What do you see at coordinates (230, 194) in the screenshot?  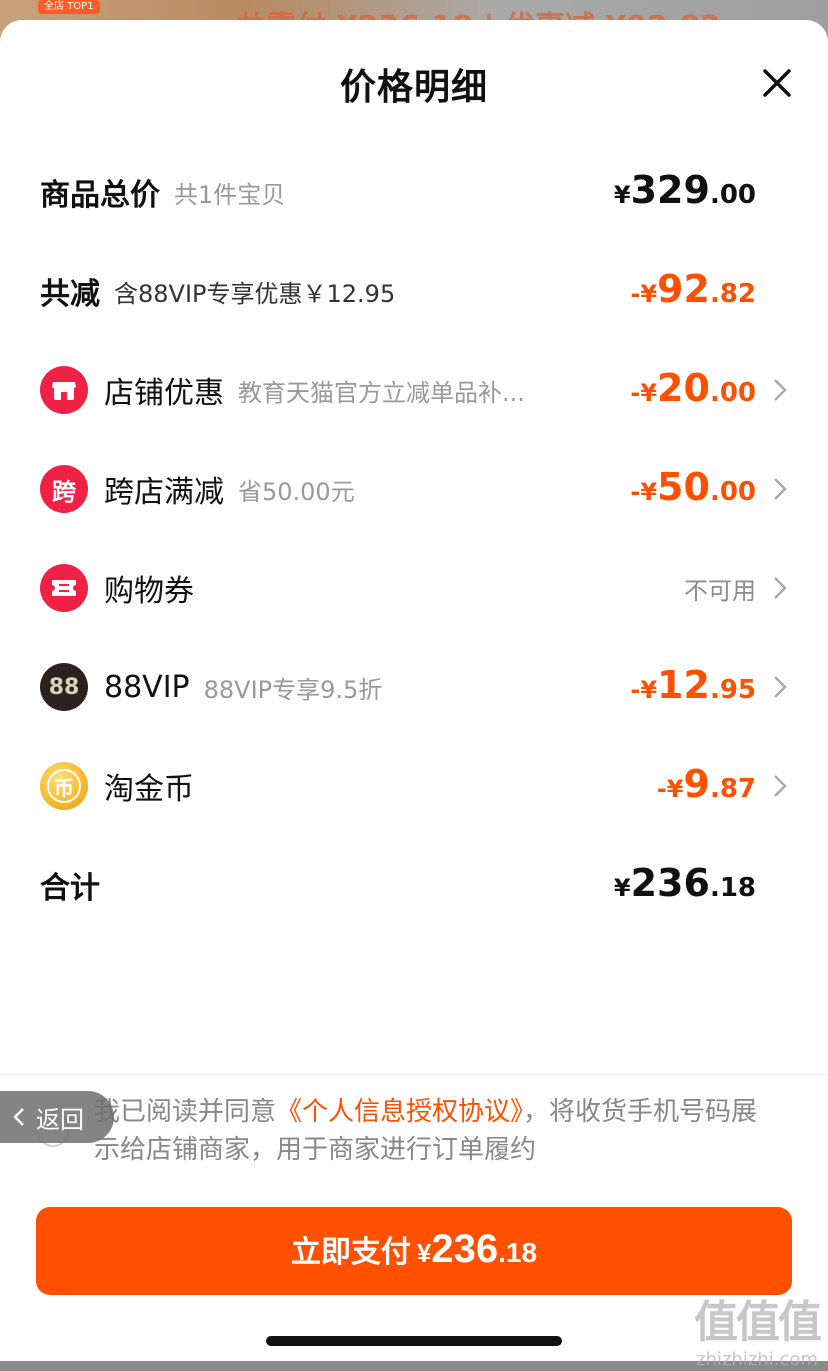 I see `goods-count: 共1件宝贝` at bounding box center [230, 194].